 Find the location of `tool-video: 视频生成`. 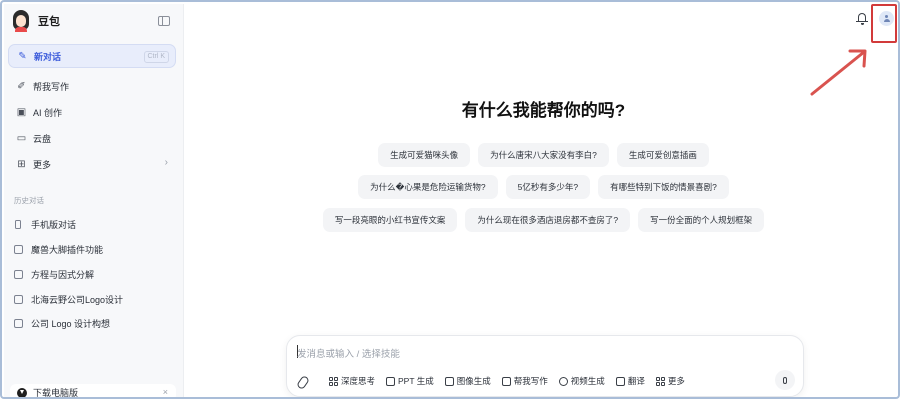

tool-video: 视频生成 is located at coordinates (581, 381).